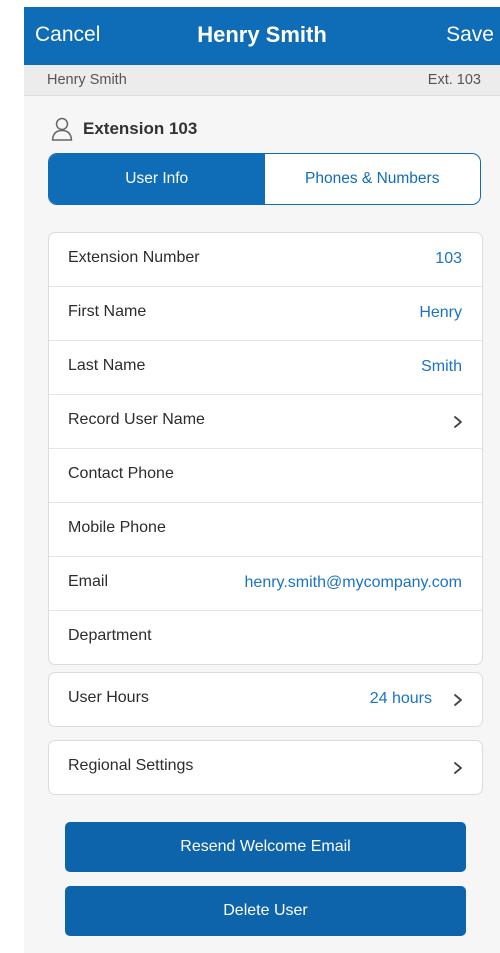 The width and height of the screenshot is (500, 953). What do you see at coordinates (265, 422) in the screenshot?
I see `record-user-name-row: Record User Name` at bounding box center [265, 422].